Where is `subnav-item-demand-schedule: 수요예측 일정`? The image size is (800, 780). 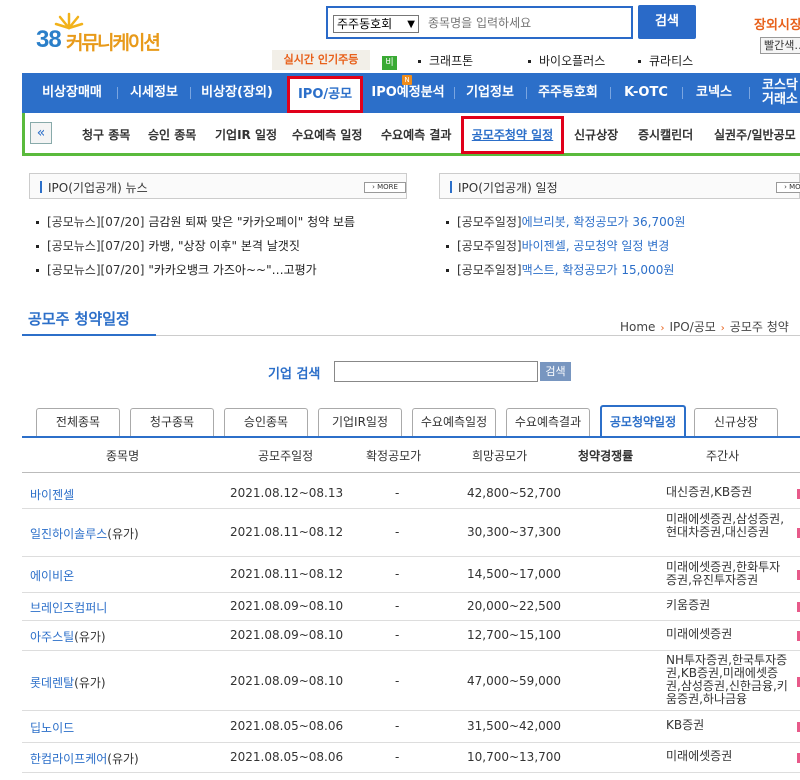 subnav-item-demand-schedule: 수요예측 일정 is located at coordinates (327, 134).